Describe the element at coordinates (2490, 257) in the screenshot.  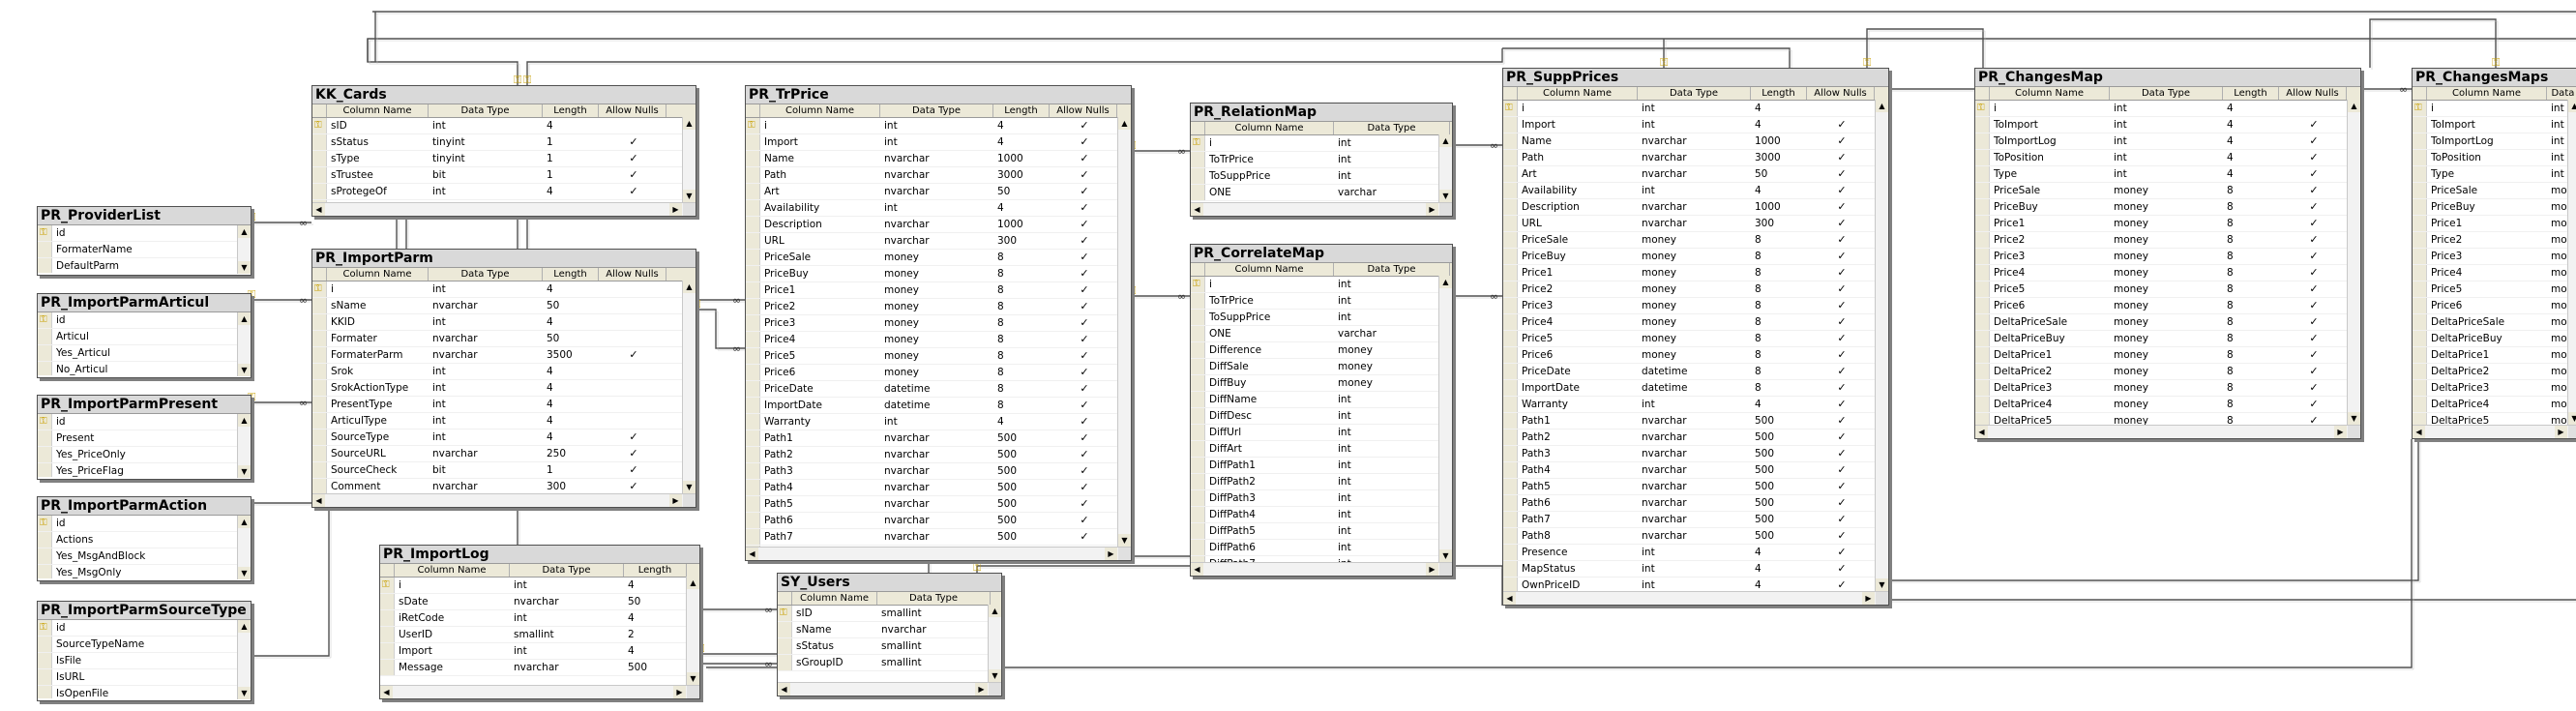
I see `table-row: Price3 mo` at that location.